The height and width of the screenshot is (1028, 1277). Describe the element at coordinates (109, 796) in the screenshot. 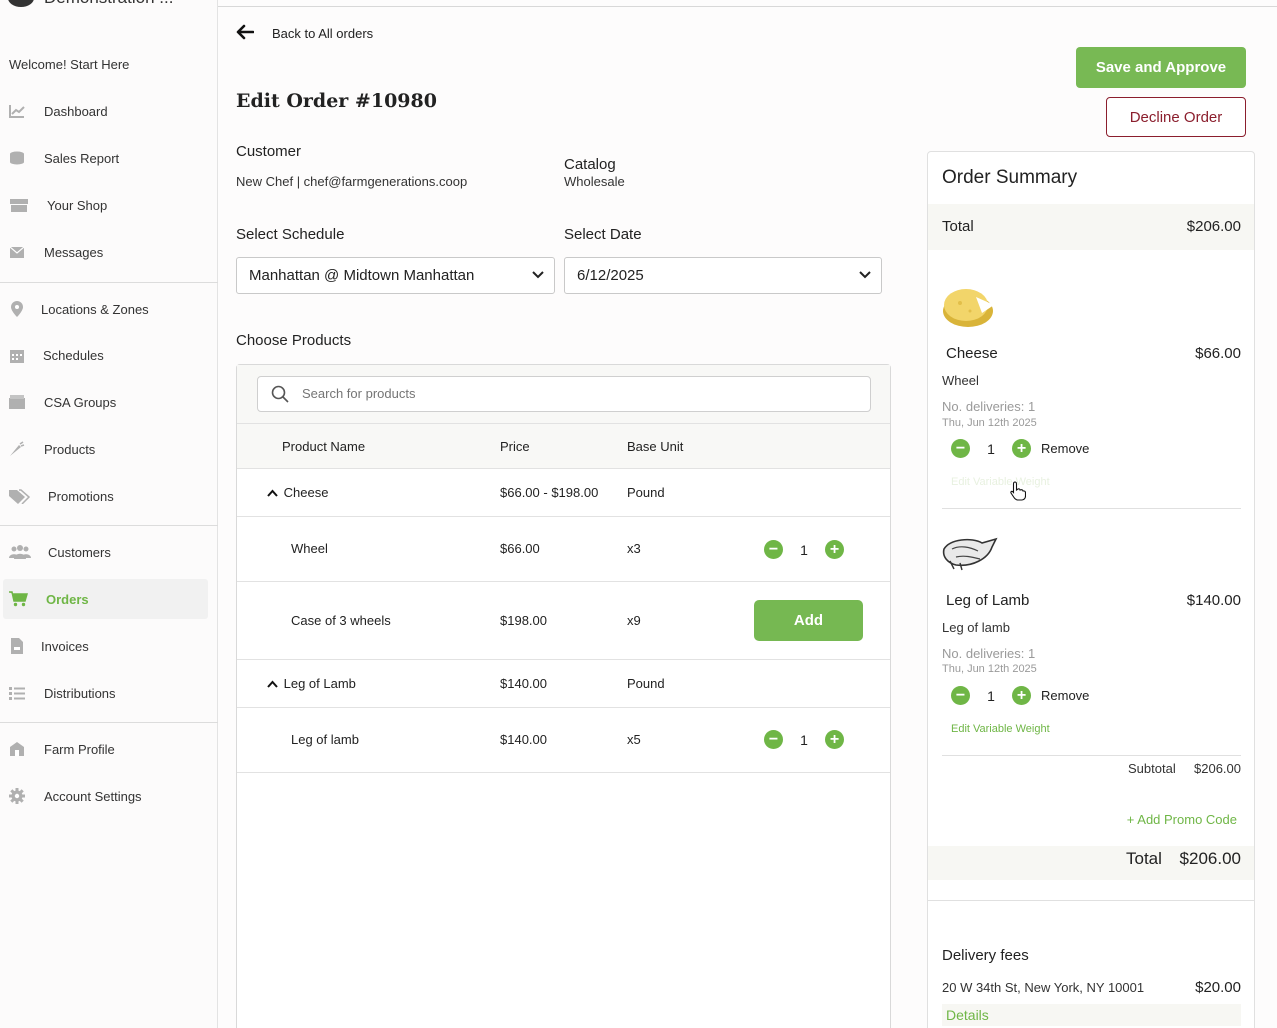

I see `sidebar-item-account-settings: Account Settings` at that location.